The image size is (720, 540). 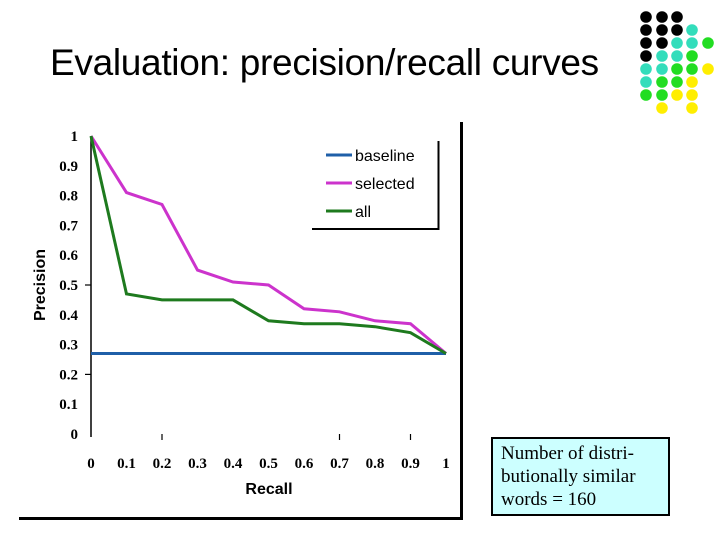 I want to click on x-tick-label: 0.3, so click(x=197, y=464).